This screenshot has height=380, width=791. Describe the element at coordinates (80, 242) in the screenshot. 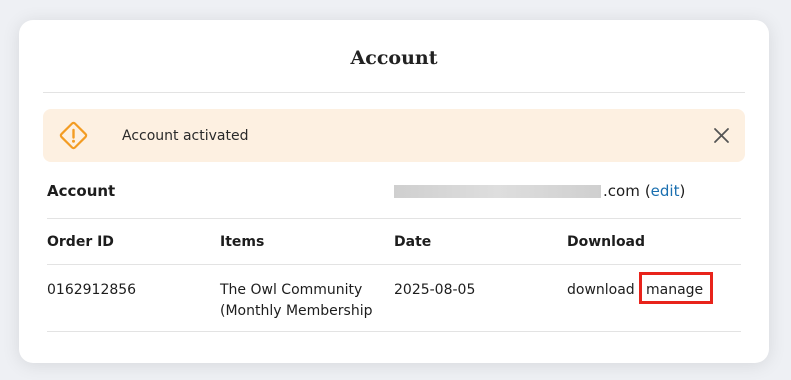

I see `column-header-order-id: Order ID` at that location.